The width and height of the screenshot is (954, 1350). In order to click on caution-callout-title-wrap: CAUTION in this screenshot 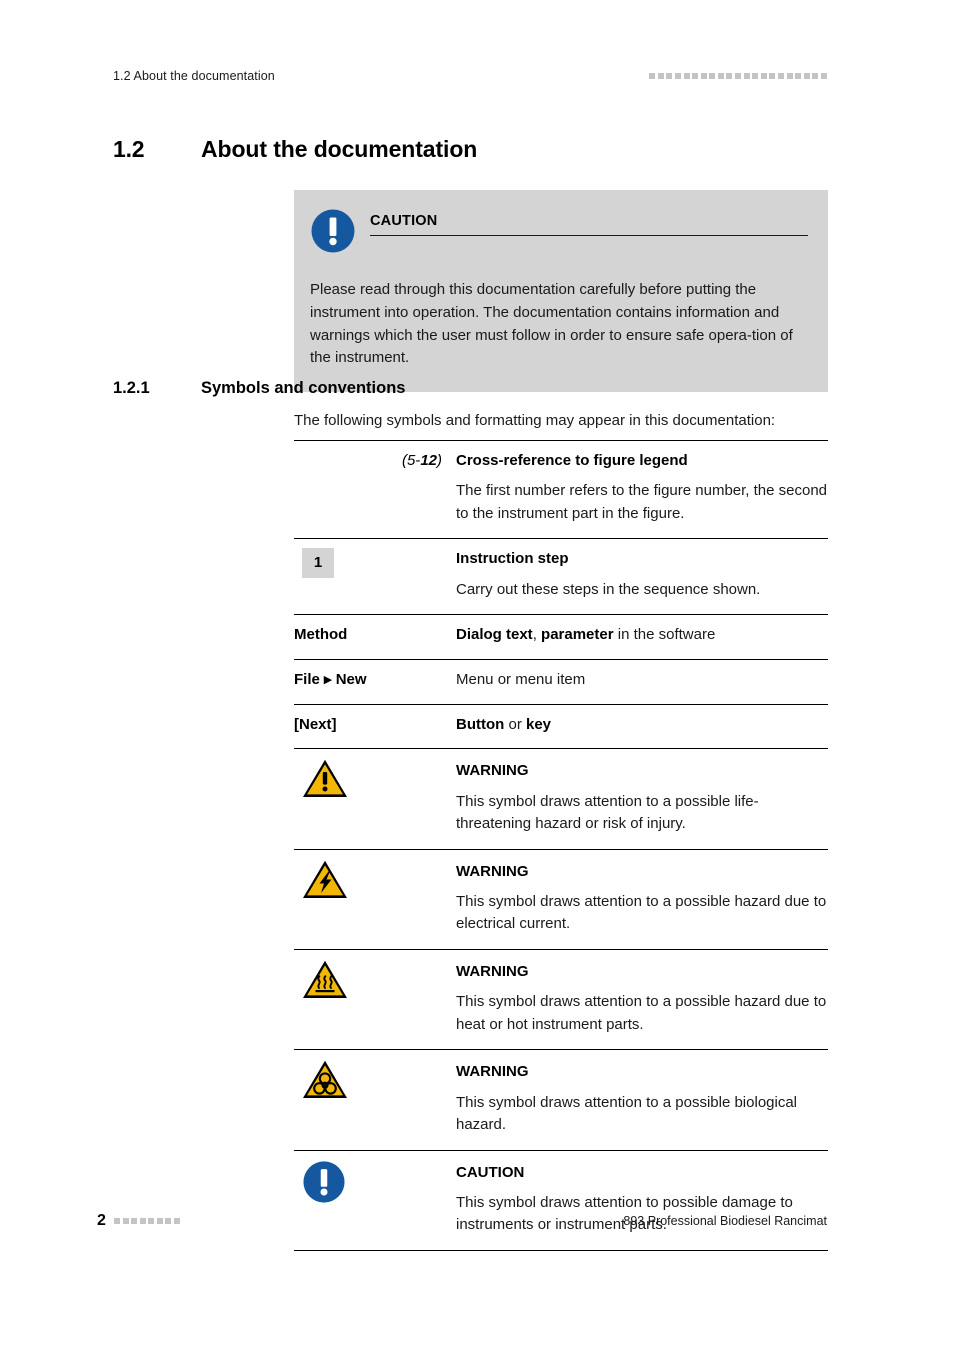, I will do `click(589, 221)`.